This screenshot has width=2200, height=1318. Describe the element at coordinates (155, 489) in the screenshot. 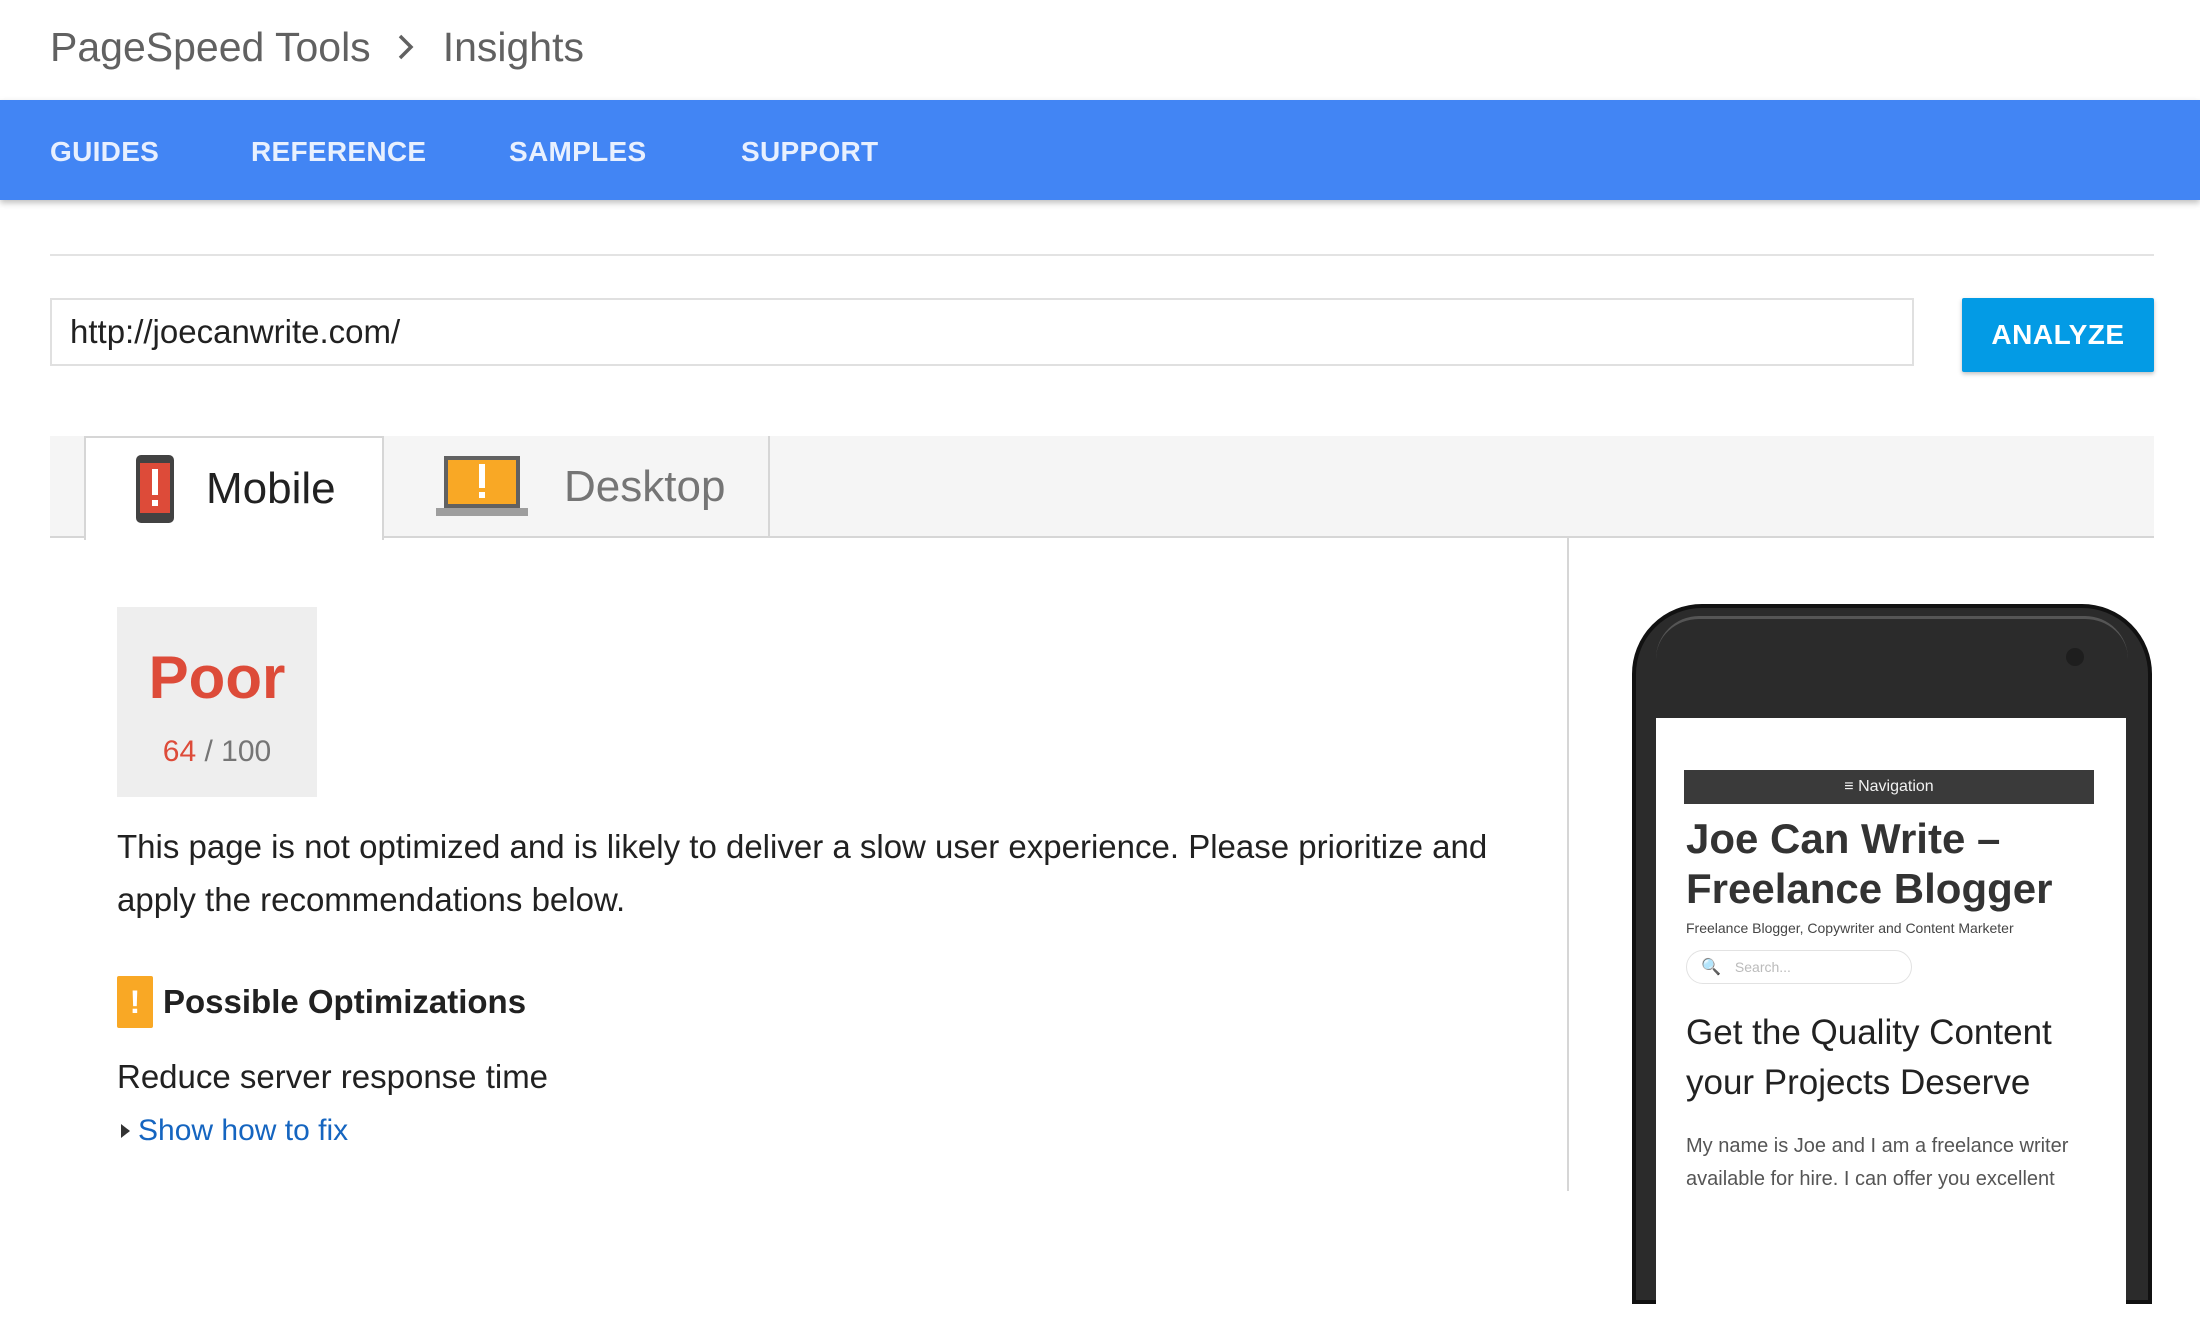

I see `phone-warning-icon` at that location.